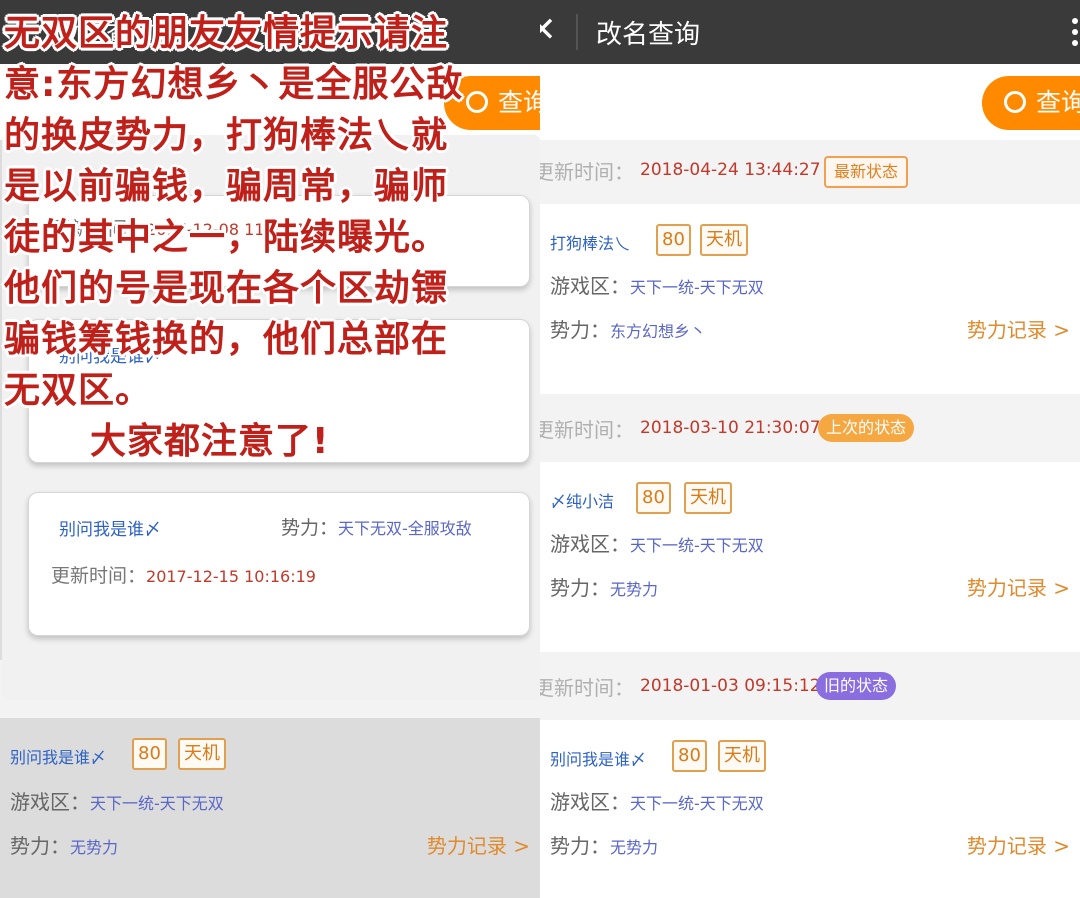 This screenshot has width=1080, height=898. I want to click on close-icon: ✕, so click(548, 30).